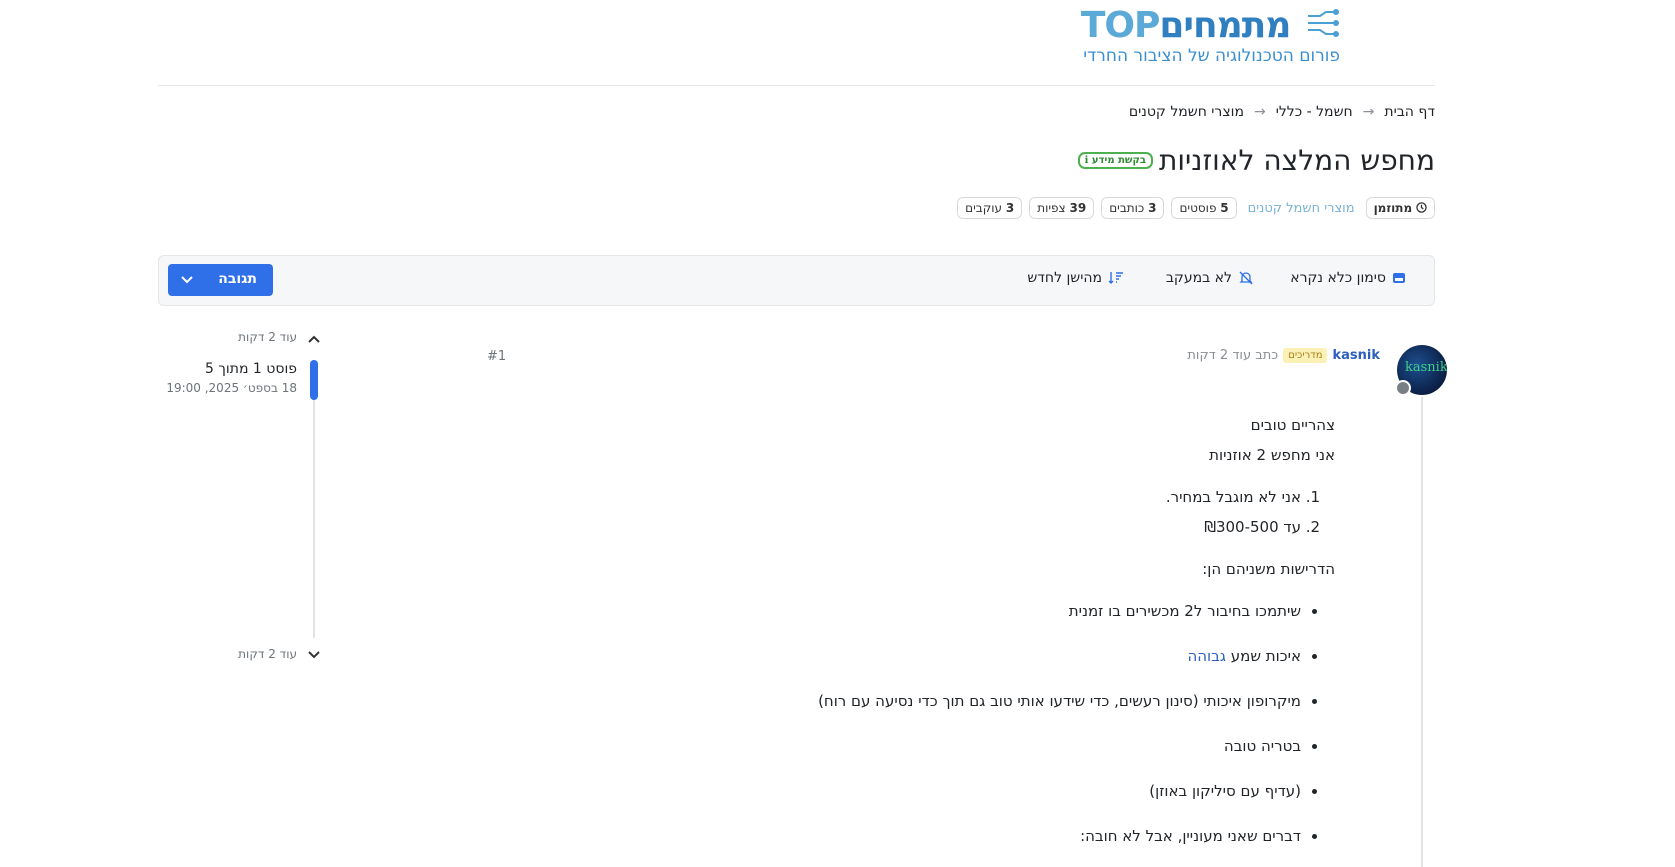  I want to click on watch-button: לא במעקב, so click(1210, 278).